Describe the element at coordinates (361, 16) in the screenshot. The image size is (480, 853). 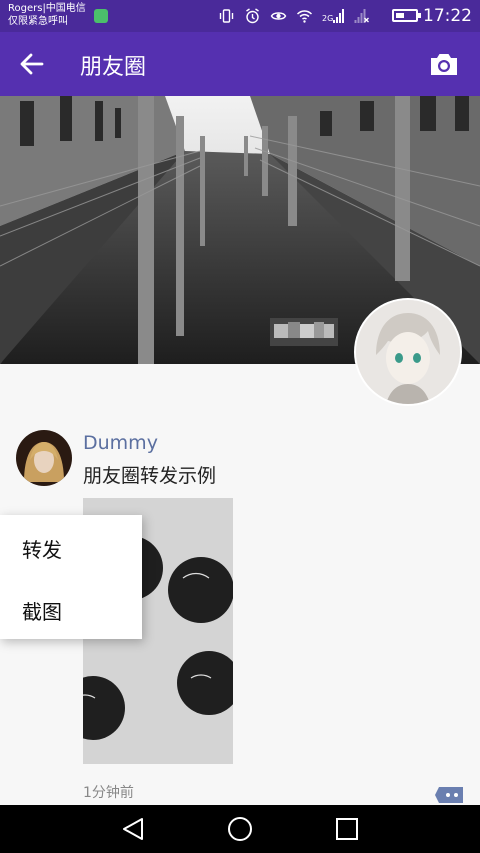
I see `no-signal-icon` at that location.